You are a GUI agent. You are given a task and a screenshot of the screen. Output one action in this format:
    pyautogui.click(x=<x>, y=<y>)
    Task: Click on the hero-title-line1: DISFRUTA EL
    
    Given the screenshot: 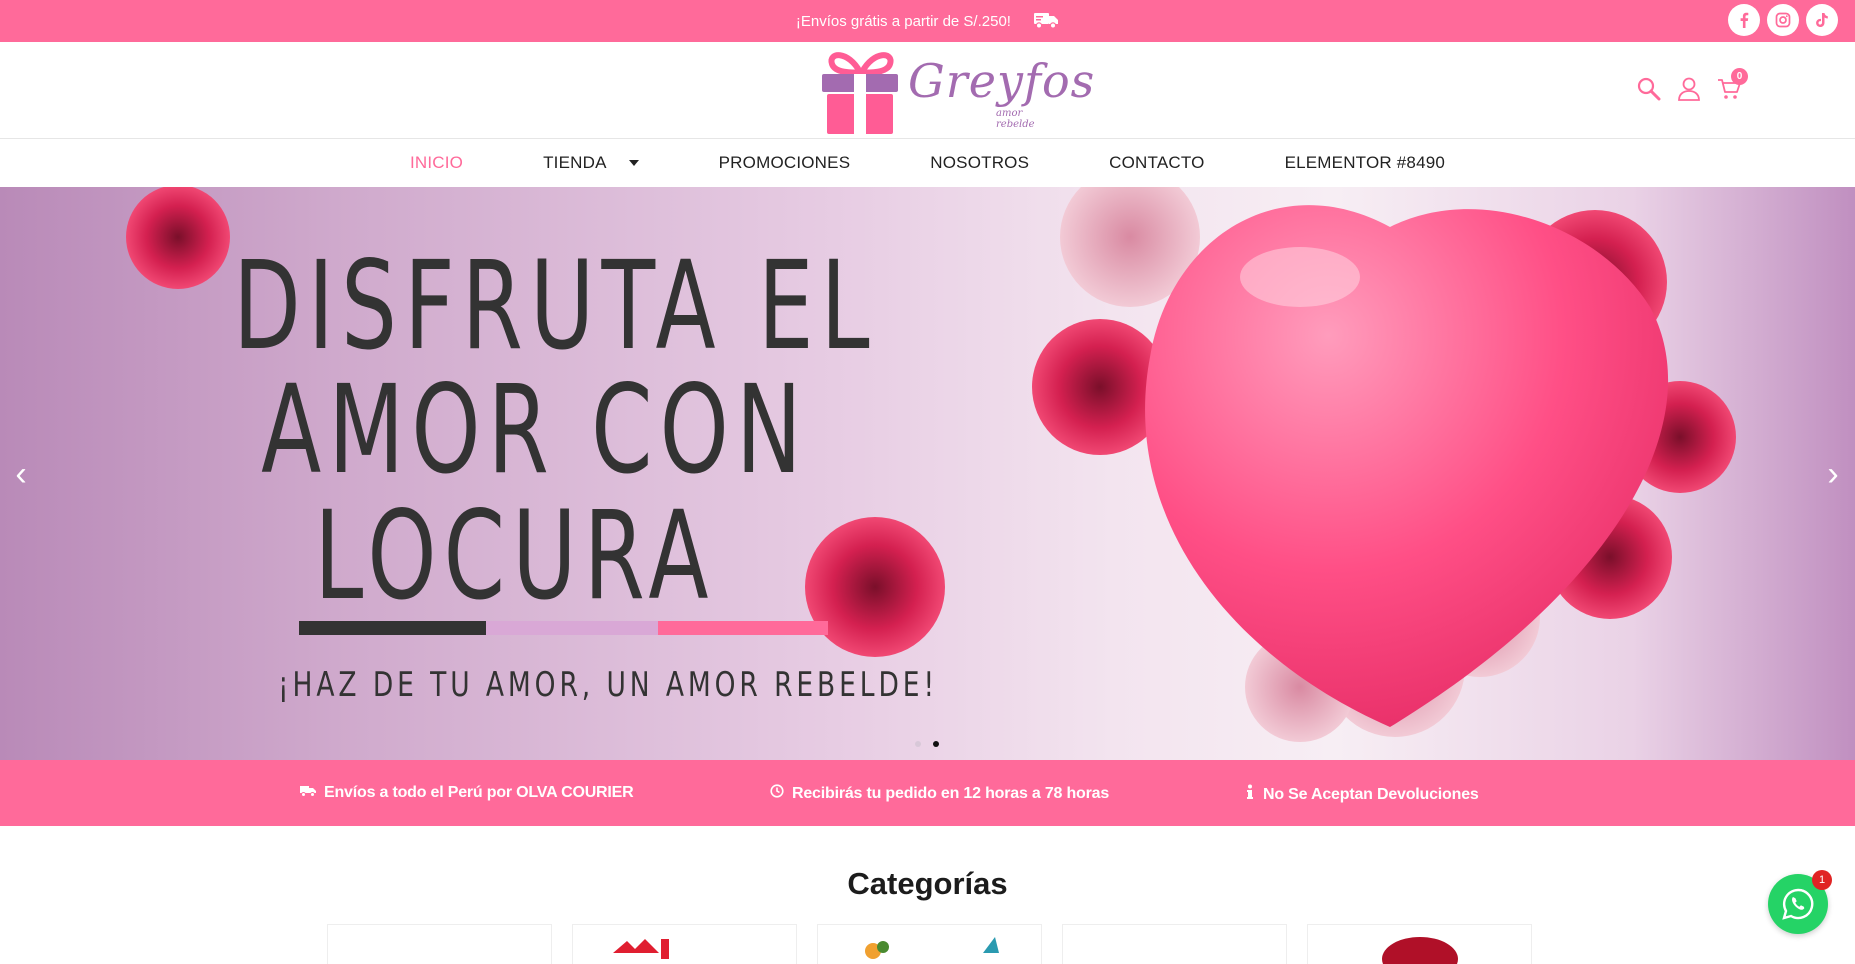 What is the action you would take?
    pyautogui.click(x=555, y=306)
    